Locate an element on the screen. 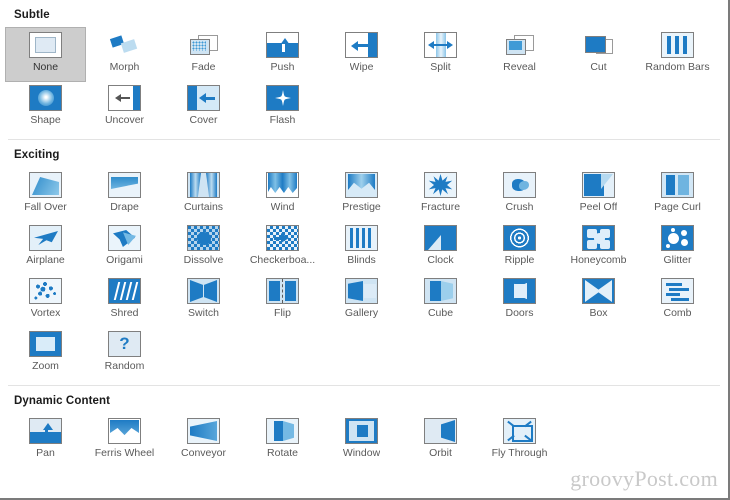 The height and width of the screenshot is (500, 730). transition-label: Fracture is located at coordinates (440, 207).